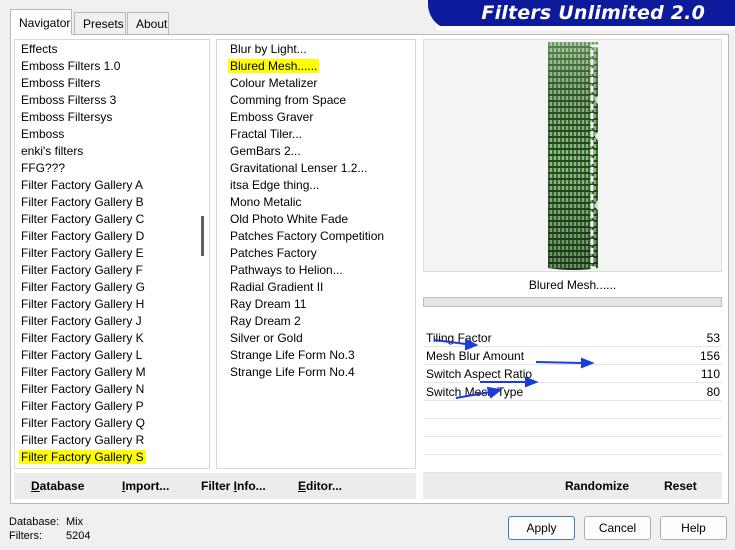  Describe the element at coordinates (68, 100) in the screenshot. I see `category-item: Emboss Filterss 3` at that location.